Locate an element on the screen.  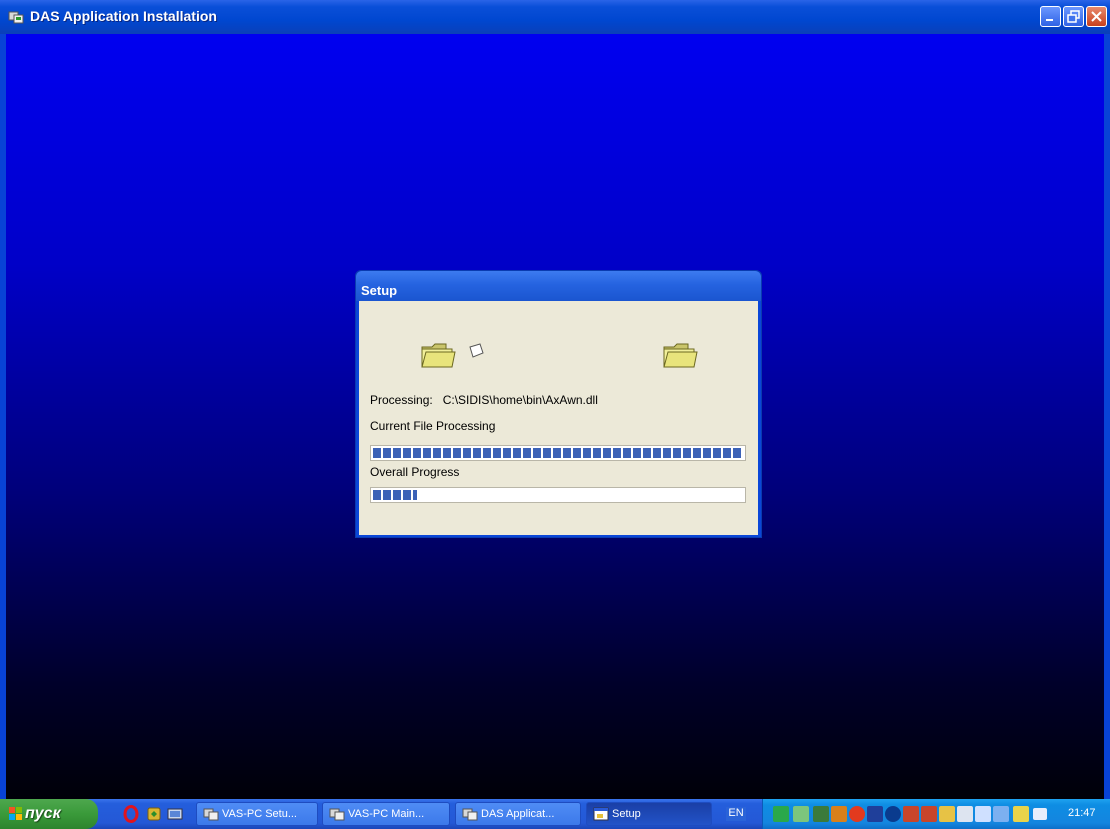
overall-progress-label: Overall Progress is located at coordinates (415, 472).